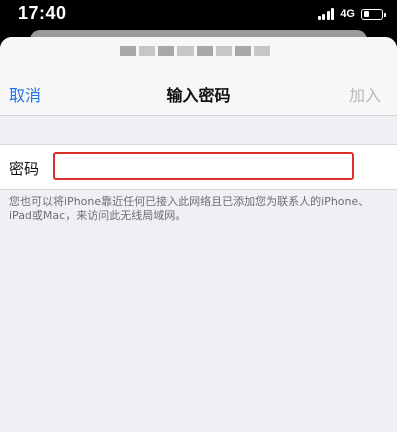  I want to click on network-name-redacted, so click(195, 51).